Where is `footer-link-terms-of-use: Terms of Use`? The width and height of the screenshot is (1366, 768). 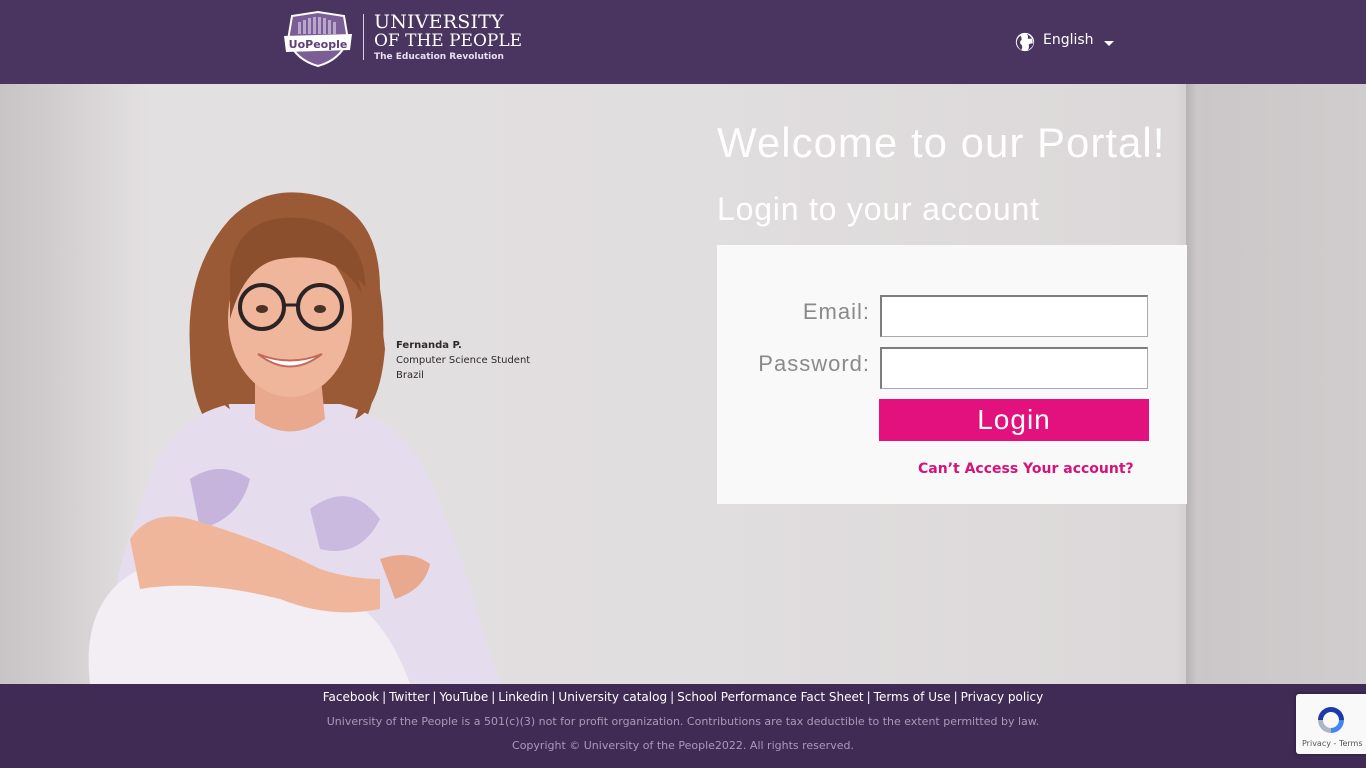
footer-link-terms-of-use: Terms of Use is located at coordinates (912, 697).